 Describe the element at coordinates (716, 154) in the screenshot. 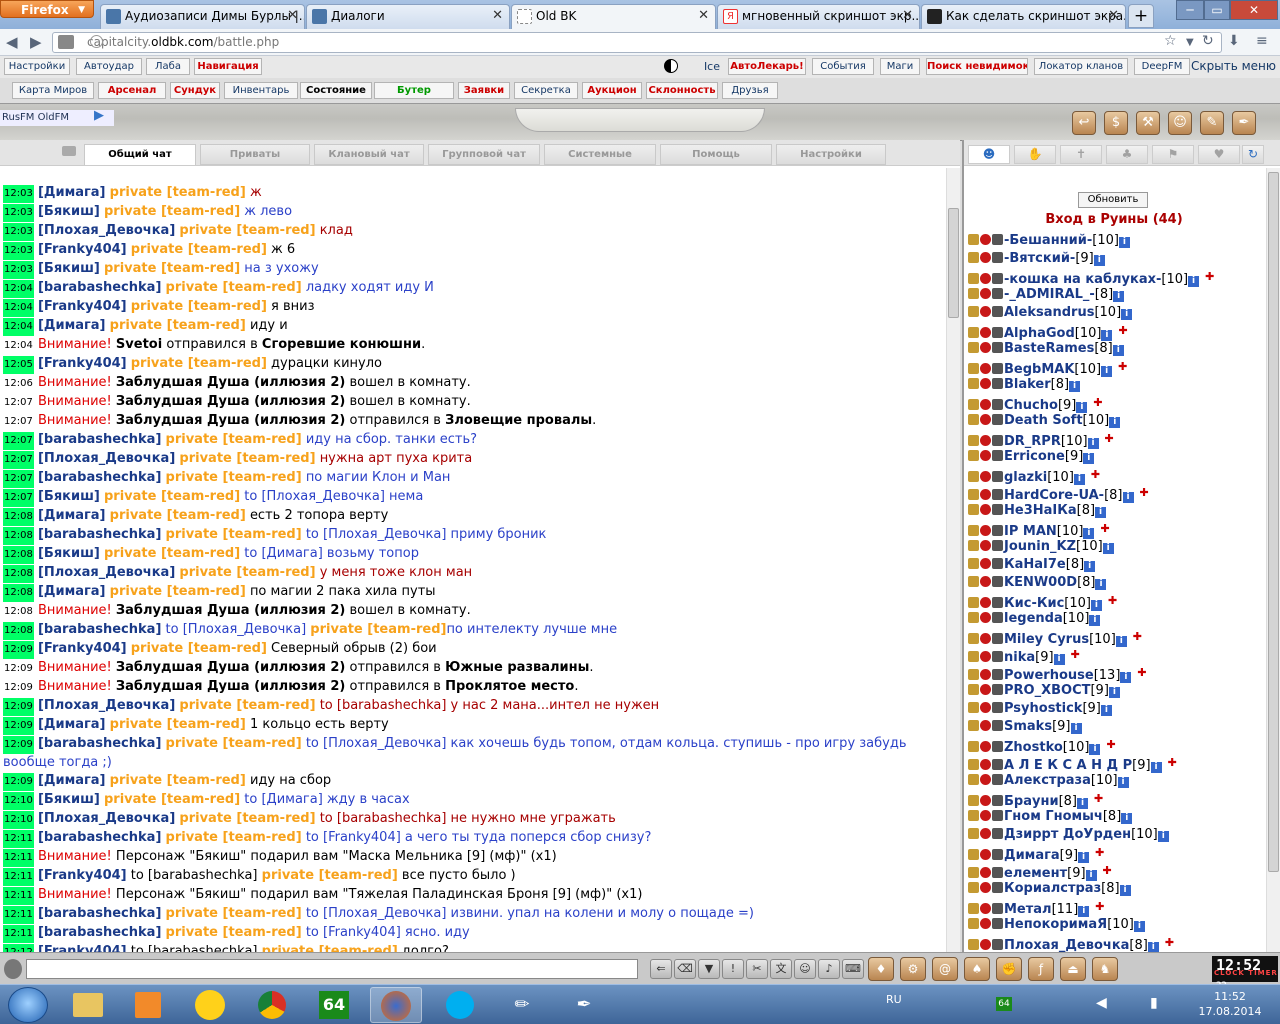

I see `tab-help: Помощь` at that location.